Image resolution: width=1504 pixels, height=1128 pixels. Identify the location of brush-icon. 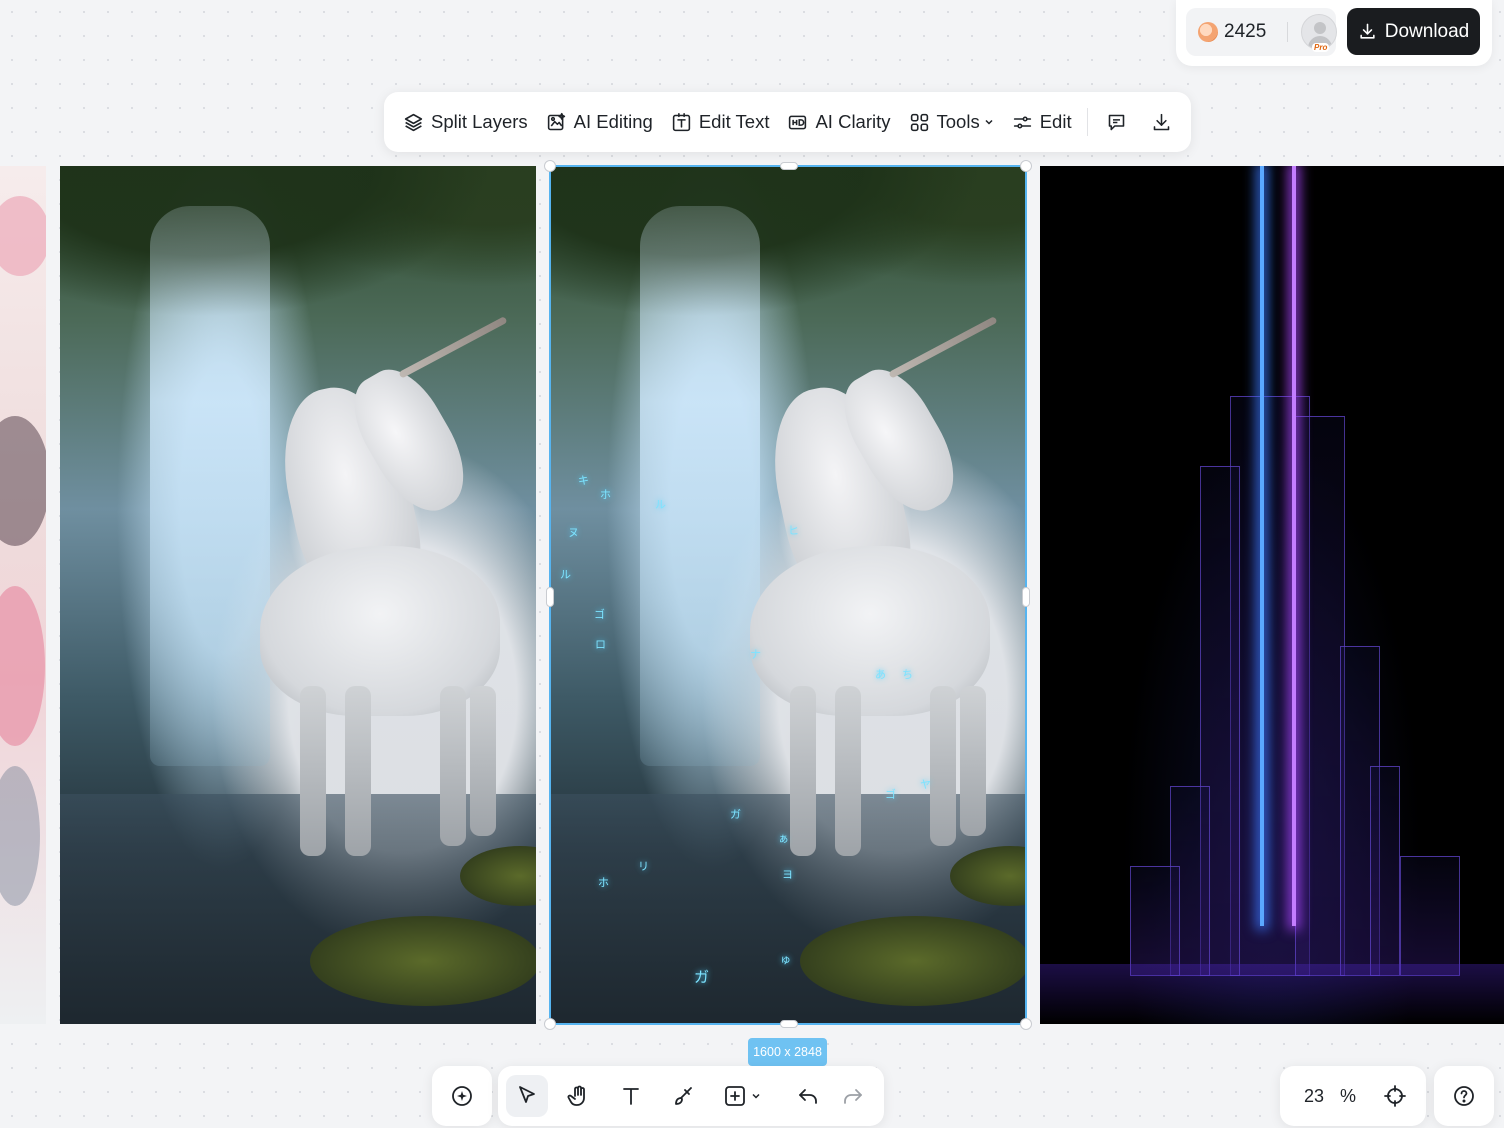
(683, 1096).